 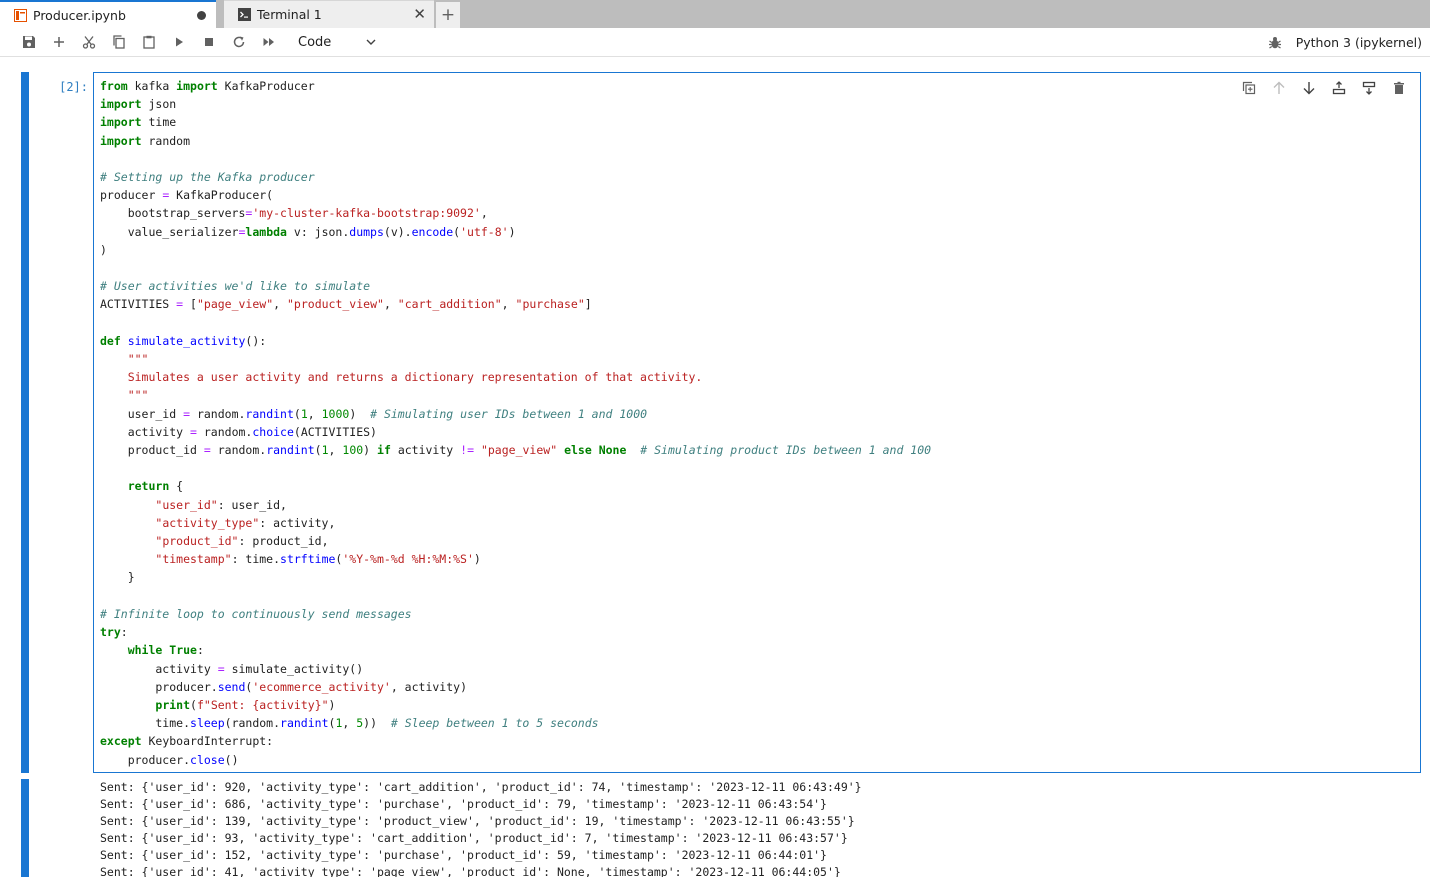 I want to click on move-down-icon, so click(x=1309, y=88).